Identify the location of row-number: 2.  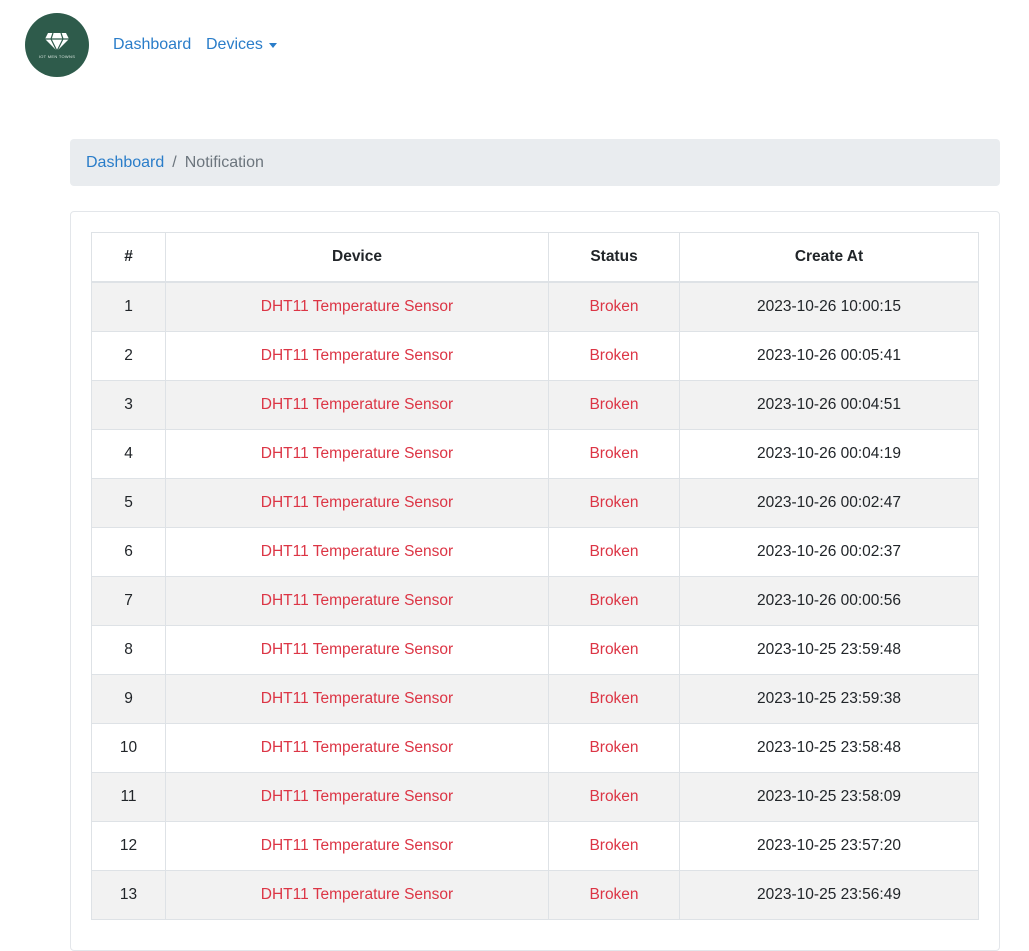
(128, 356).